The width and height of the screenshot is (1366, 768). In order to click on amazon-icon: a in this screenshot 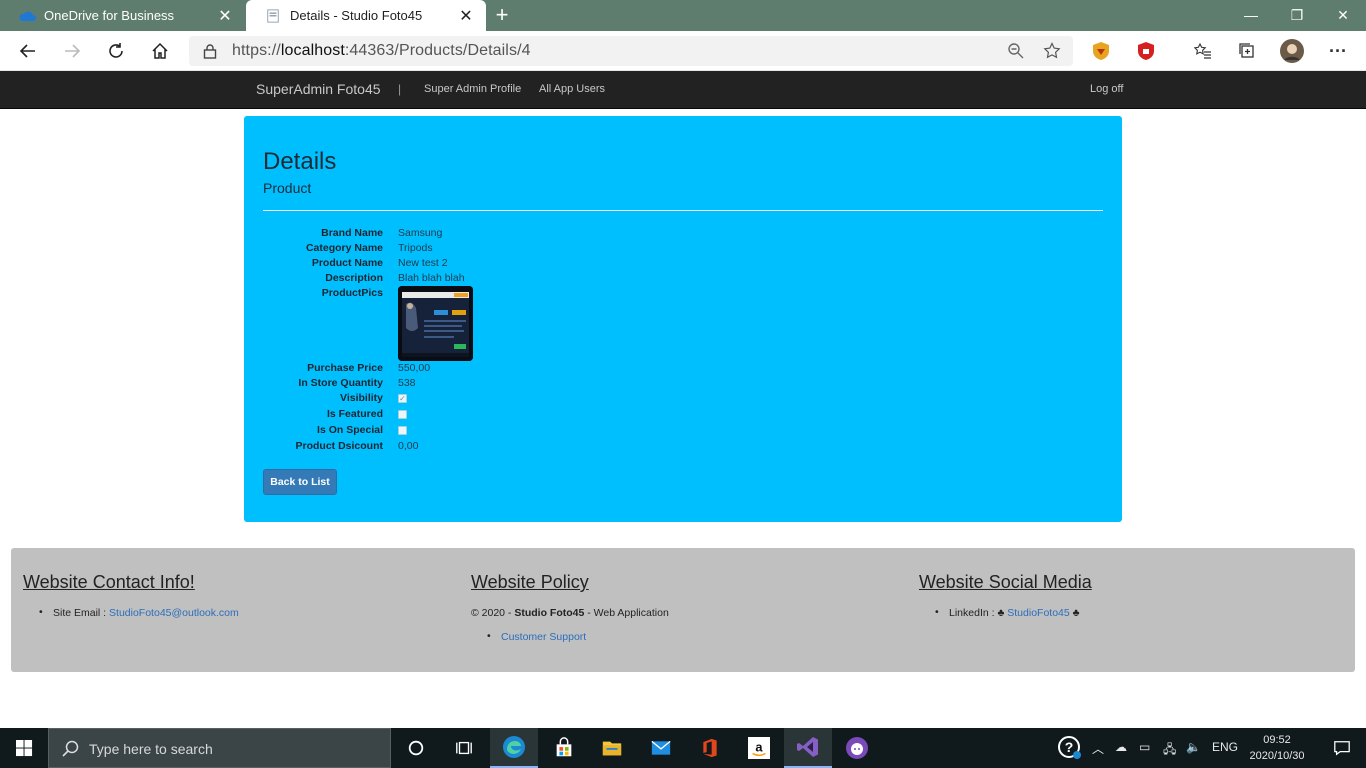, I will do `click(759, 748)`.